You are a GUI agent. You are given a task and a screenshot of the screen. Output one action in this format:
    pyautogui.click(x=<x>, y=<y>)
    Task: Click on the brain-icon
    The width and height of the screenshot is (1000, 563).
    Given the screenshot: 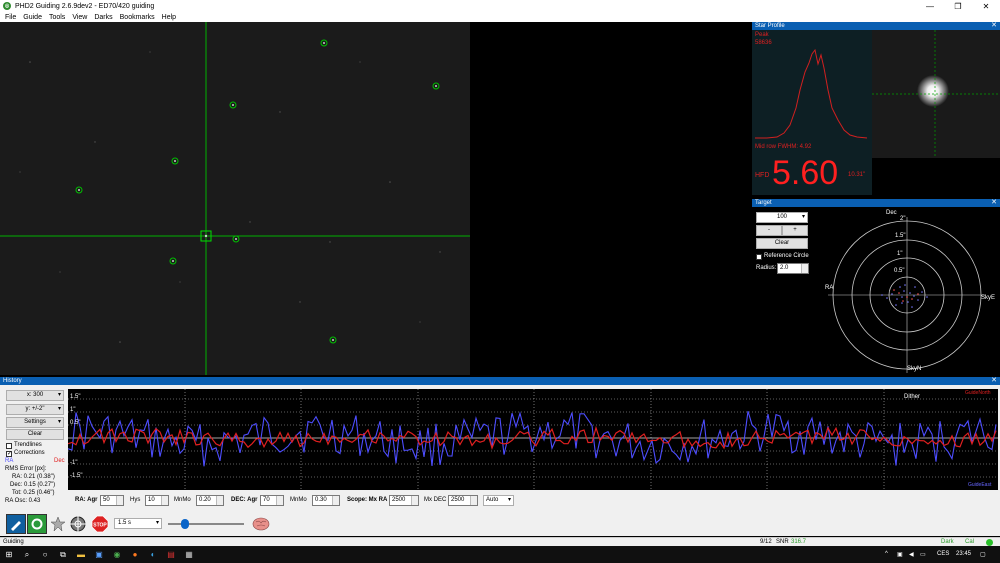 What is the action you would take?
    pyautogui.click(x=261, y=524)
    